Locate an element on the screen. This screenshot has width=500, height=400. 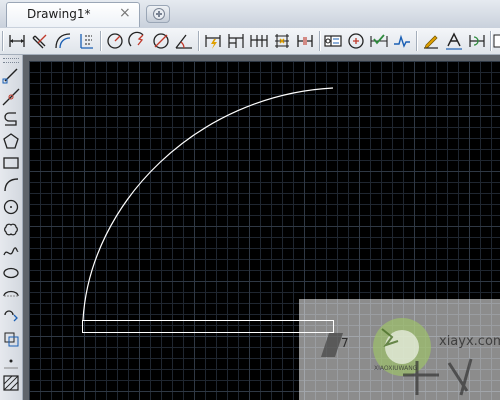
toolbar-grip-icon is located at coordinates (11, 60).